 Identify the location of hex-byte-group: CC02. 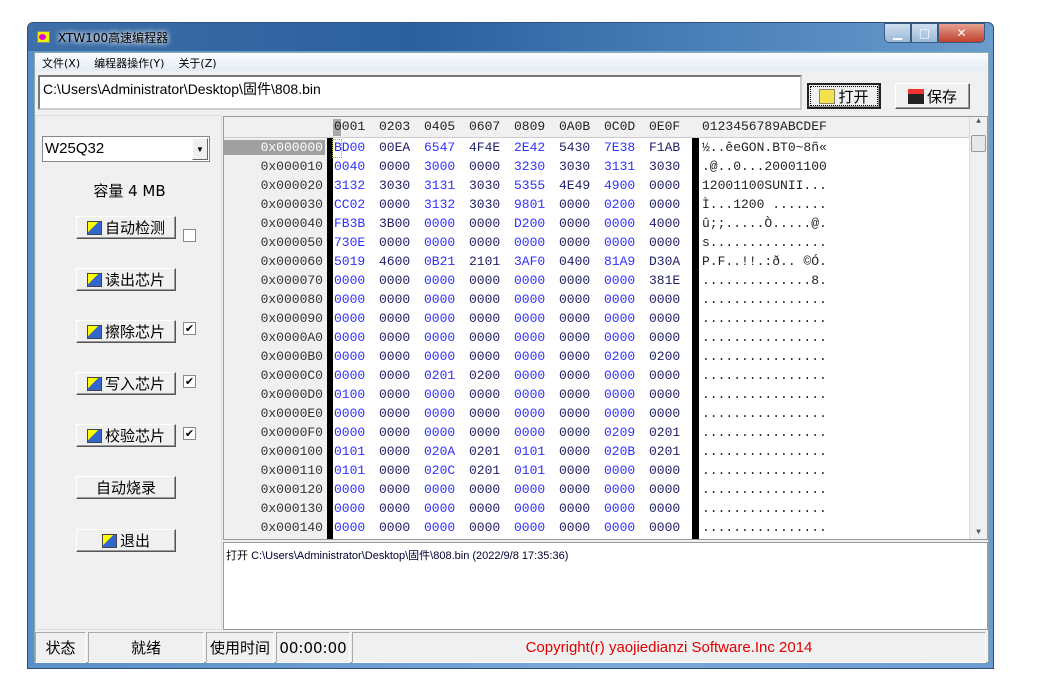
(349, 204).